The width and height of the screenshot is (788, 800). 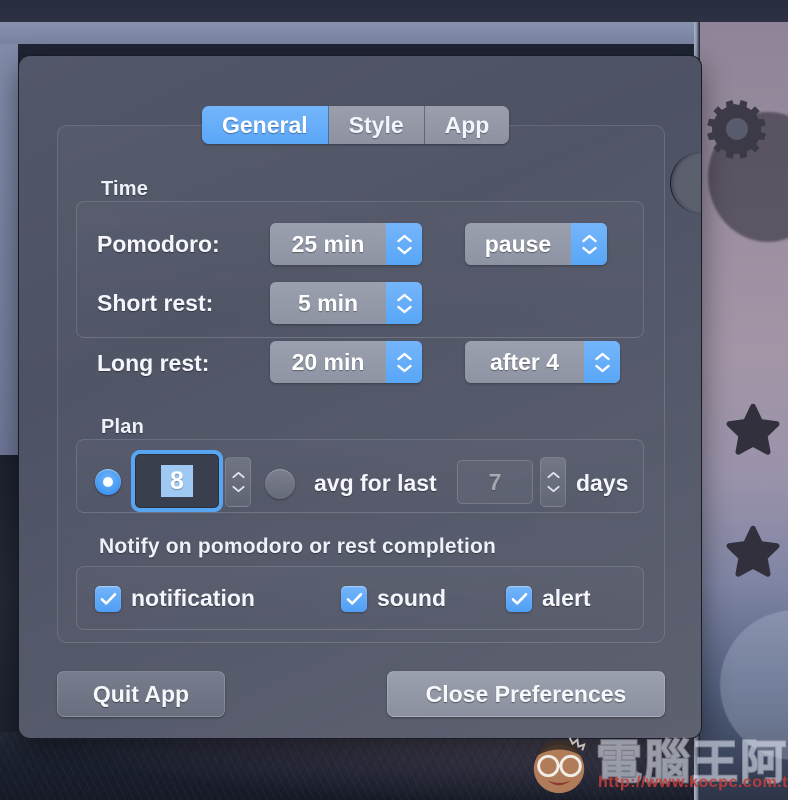 What do you see at coordinates (141, 694) in the screenshot?
I see `quit-app-button: Quit App` at bounding box center [141, 694].